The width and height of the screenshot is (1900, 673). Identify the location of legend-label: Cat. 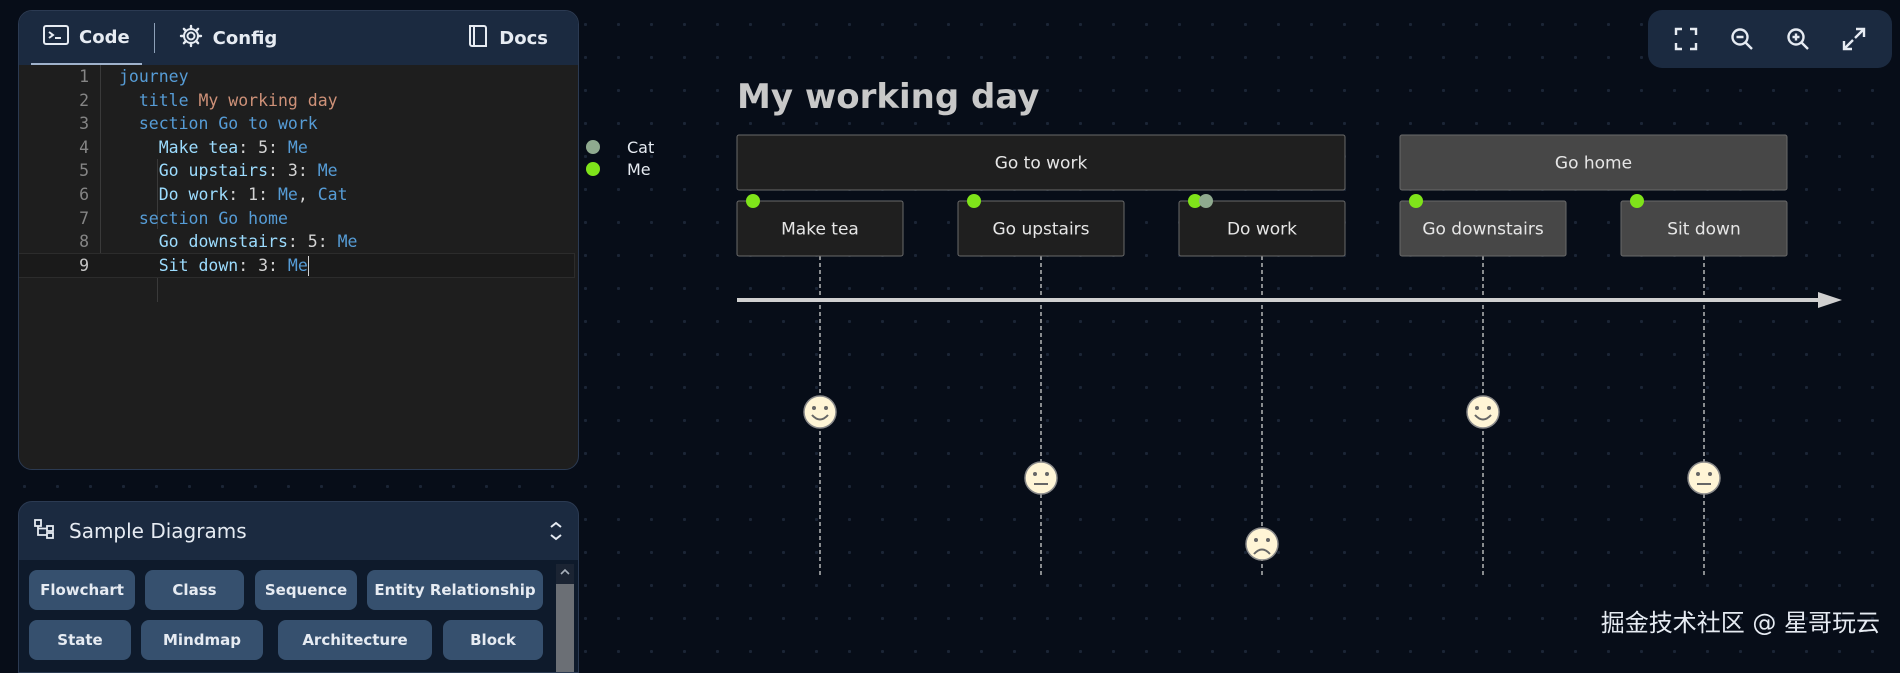
(640, 147).